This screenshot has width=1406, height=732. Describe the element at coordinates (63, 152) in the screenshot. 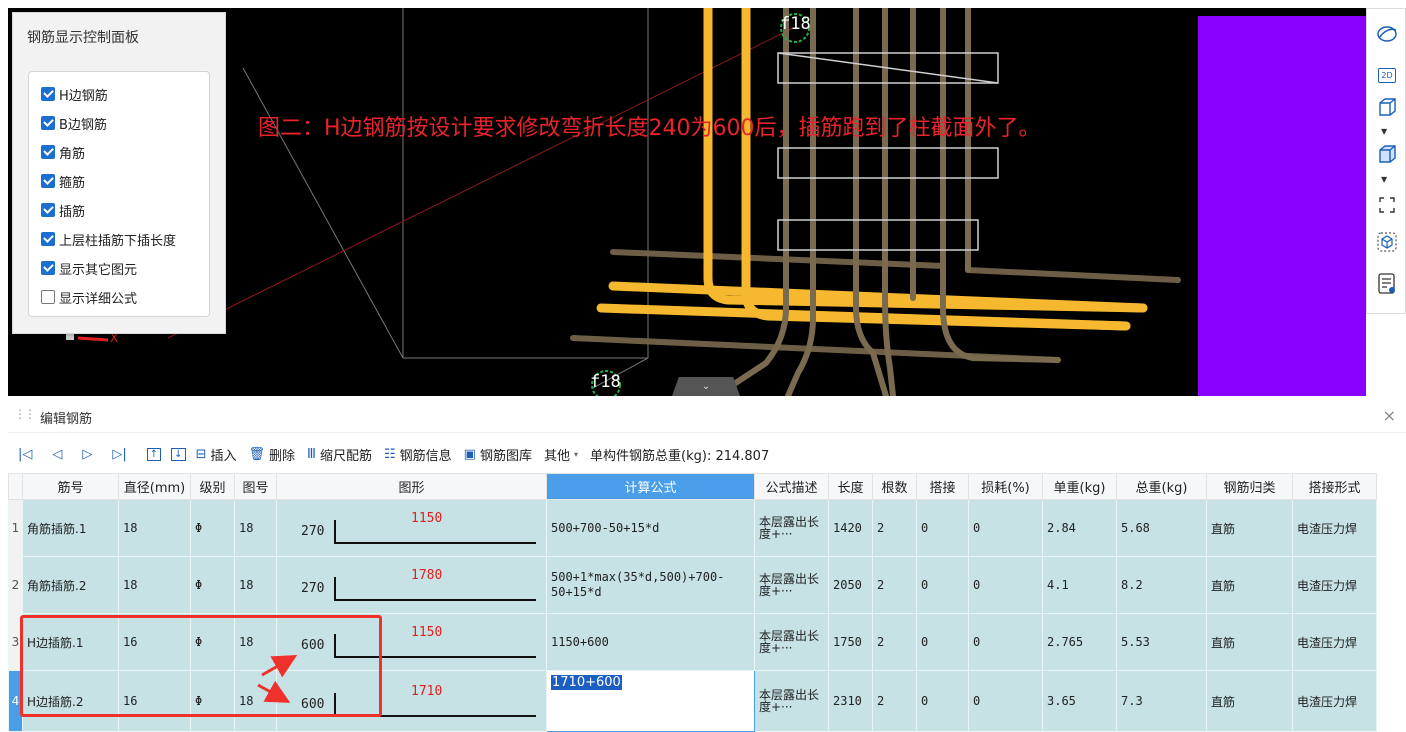

I see `option-corner-rebar: 角筋` at that location.